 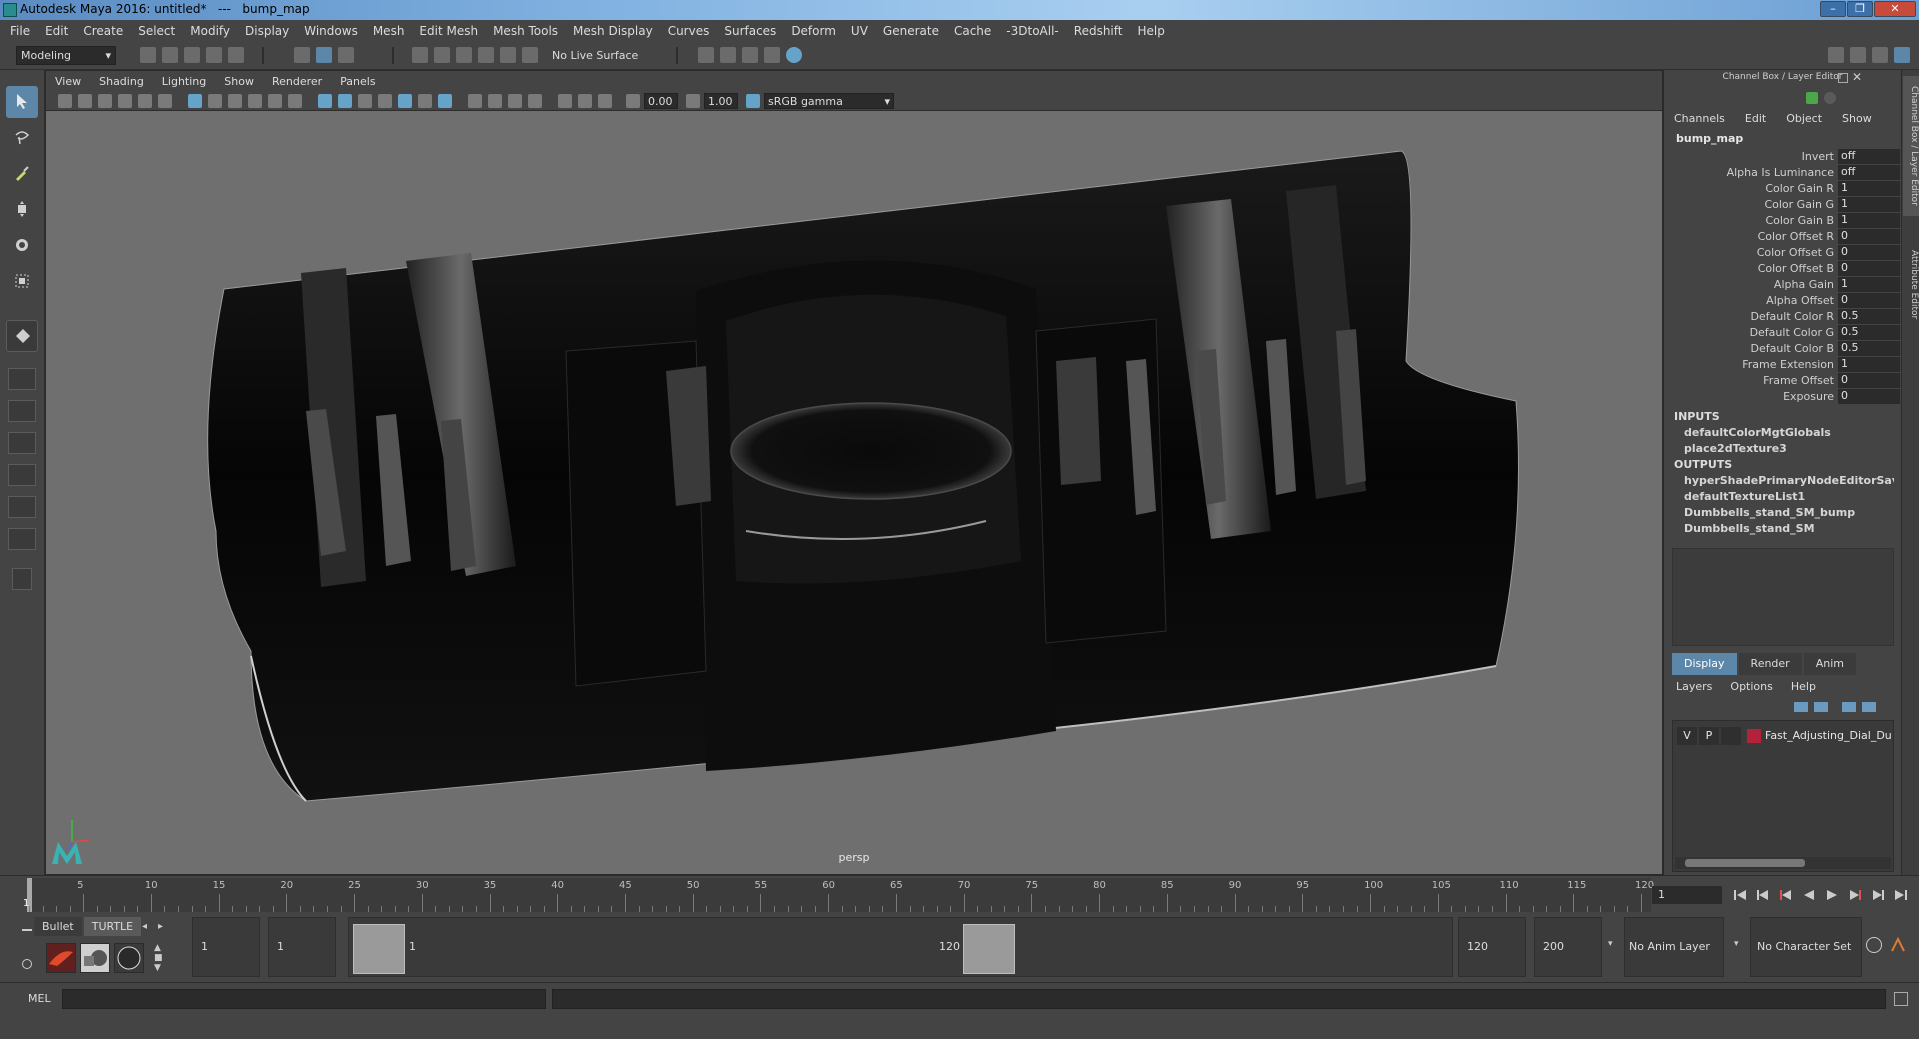 What do you see at coordinates (1032, 31) in the screenshot?
I see `menu-3dtoall: -3DtoAll-` at bounding box center [1032, 31].